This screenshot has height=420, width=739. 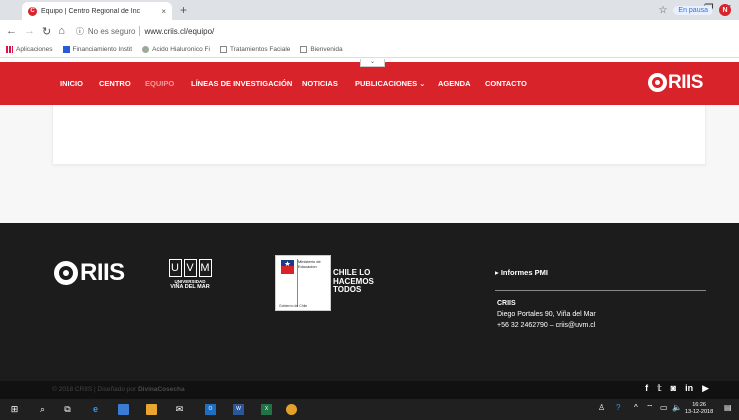 I want to click on word-icon: W, so click(x=238, y=409).